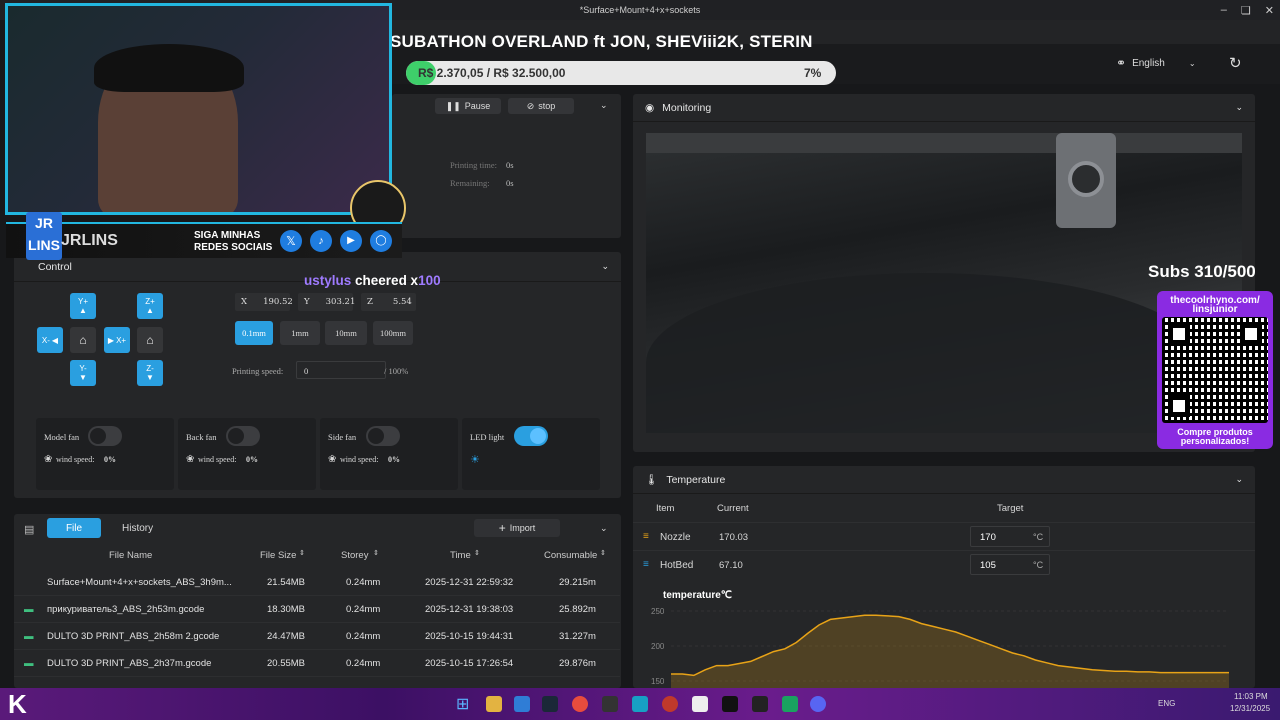 The width and height of the screenshot is (1280, 720). I want to click on col-file-size: File Size, so click(278, 555).